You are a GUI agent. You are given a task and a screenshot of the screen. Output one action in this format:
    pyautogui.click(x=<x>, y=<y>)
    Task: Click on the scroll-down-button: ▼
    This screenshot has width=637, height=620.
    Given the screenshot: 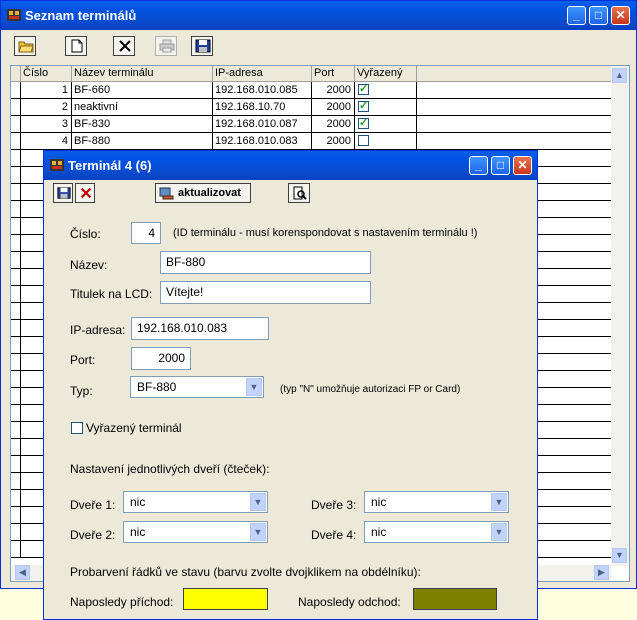 What is the action you would take?
    pyautogui.click(x=619, y=555)
    